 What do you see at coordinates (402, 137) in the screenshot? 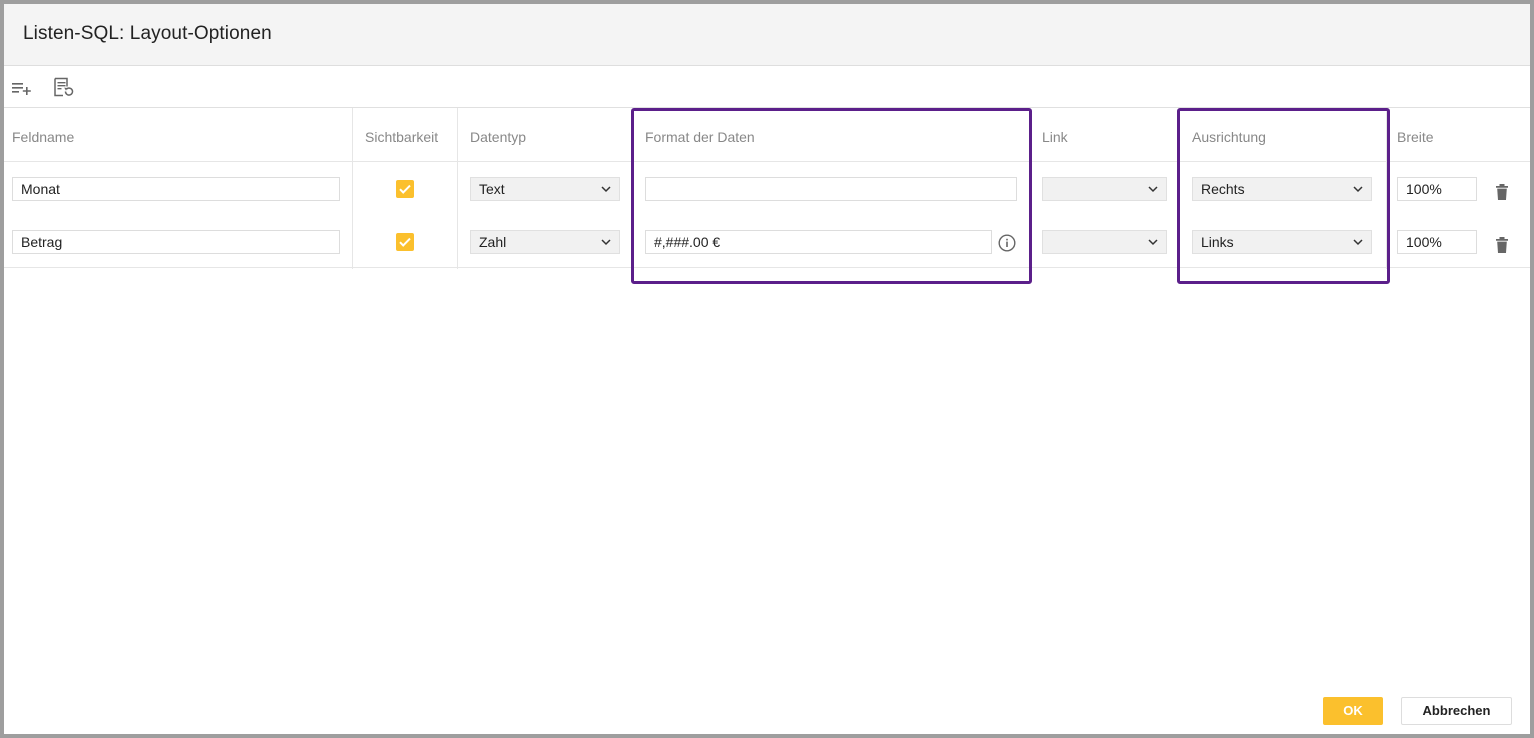
I see `column-header-sichtbarkeit: Sichtbarkeit` at bounding box center [402, 137].